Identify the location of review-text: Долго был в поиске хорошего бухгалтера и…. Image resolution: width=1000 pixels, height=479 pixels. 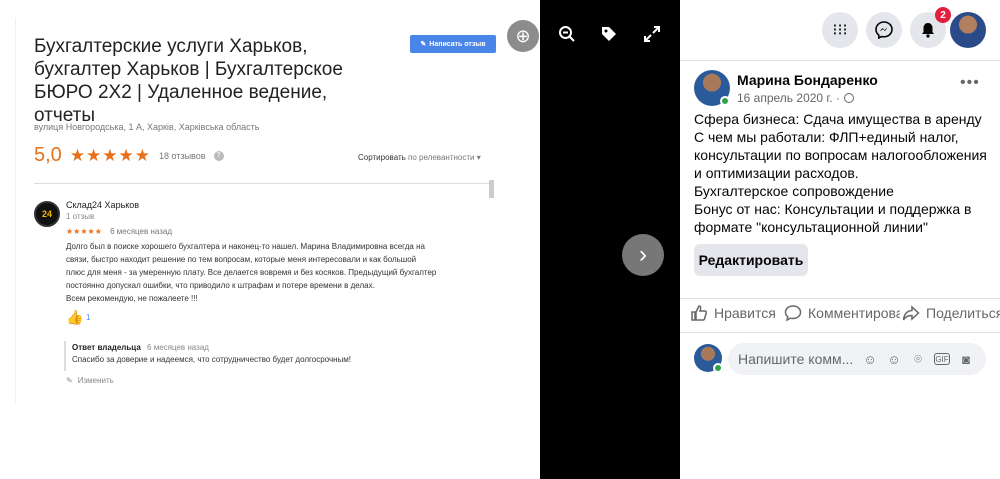
(276, 272).